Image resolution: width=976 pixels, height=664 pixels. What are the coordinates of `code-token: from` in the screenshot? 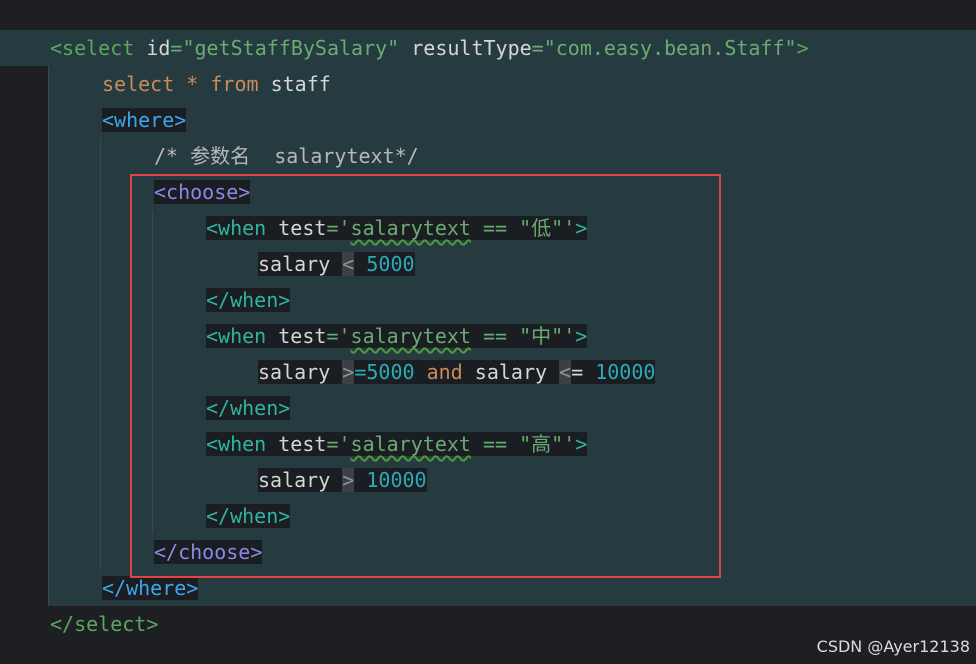 It's located at (228, 84).